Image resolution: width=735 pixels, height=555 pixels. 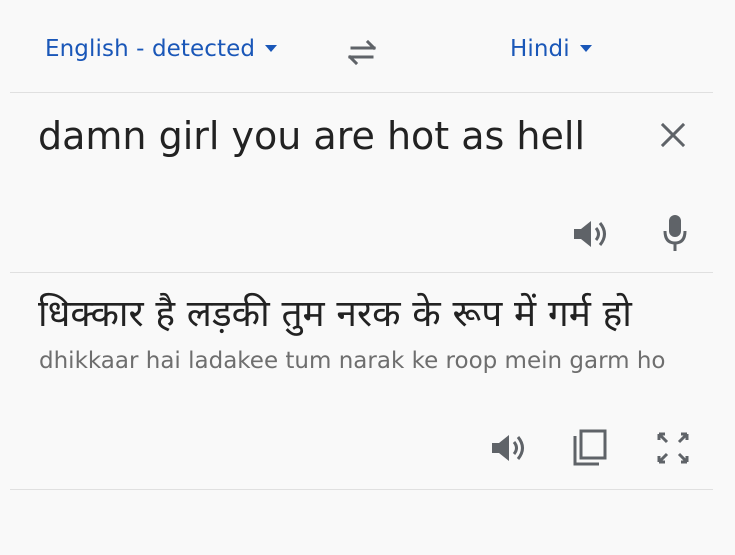 I want to click on source-language-label: English - detected, so click(x=150, y=49).